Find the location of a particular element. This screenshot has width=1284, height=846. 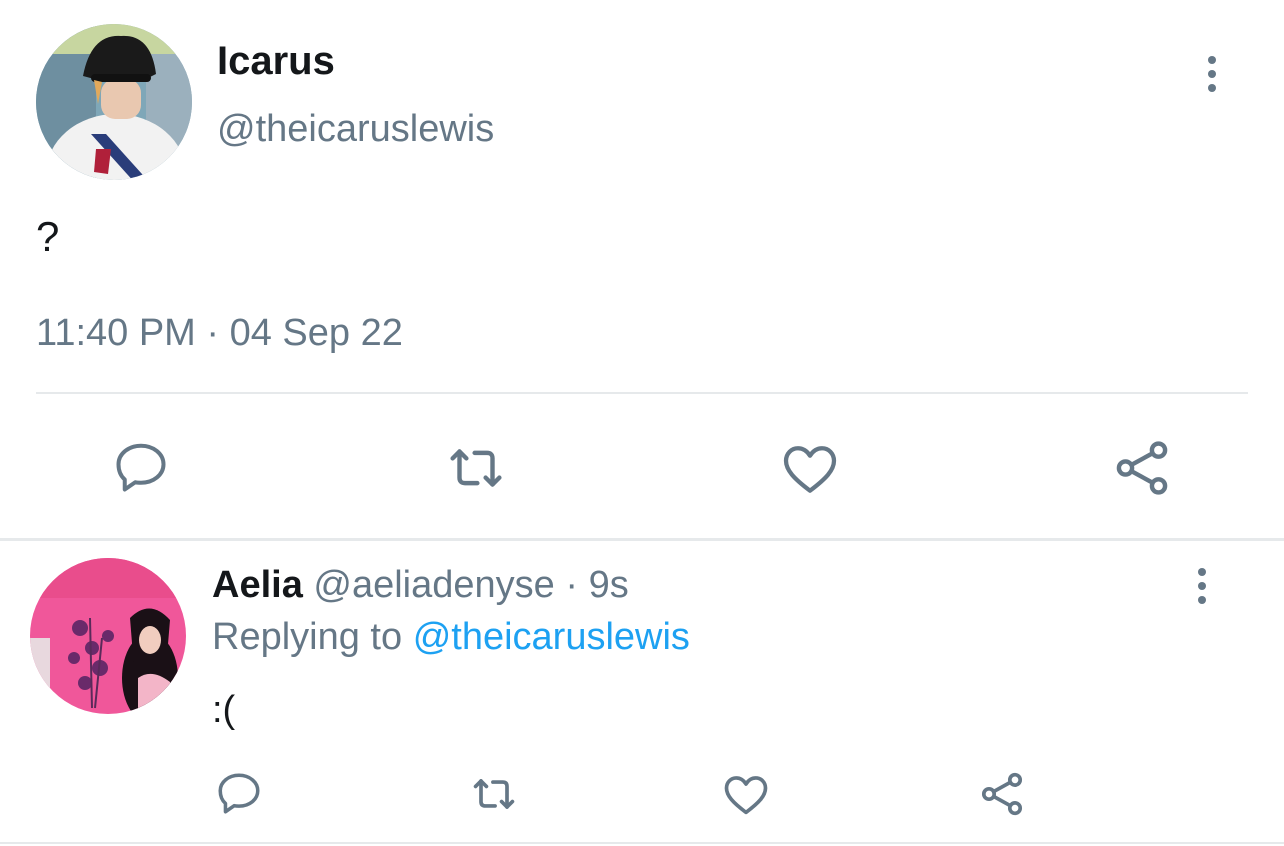

reply-reply-button is located at coordinates (239, 793).